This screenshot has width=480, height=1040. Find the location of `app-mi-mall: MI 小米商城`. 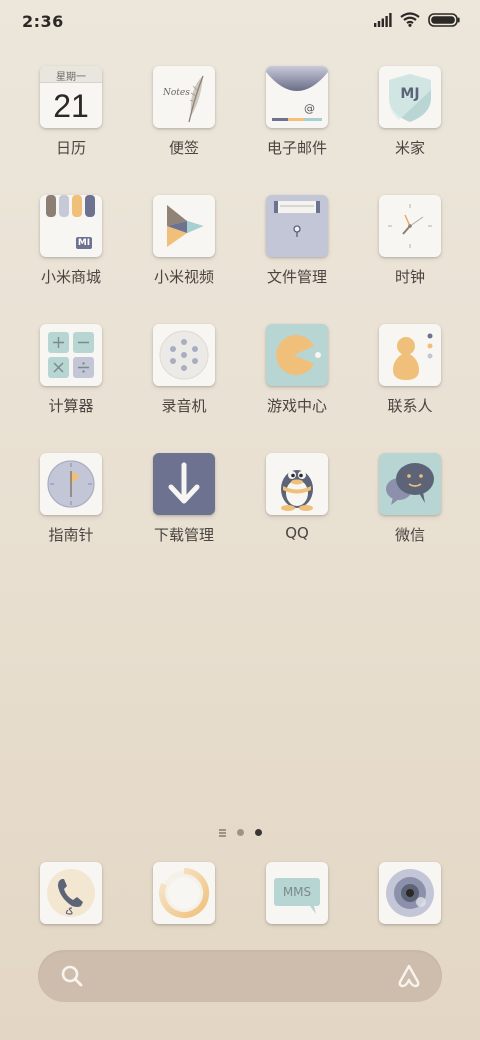

app-mi-mall: MI 小米商城 is located at coordinates (71, 250).